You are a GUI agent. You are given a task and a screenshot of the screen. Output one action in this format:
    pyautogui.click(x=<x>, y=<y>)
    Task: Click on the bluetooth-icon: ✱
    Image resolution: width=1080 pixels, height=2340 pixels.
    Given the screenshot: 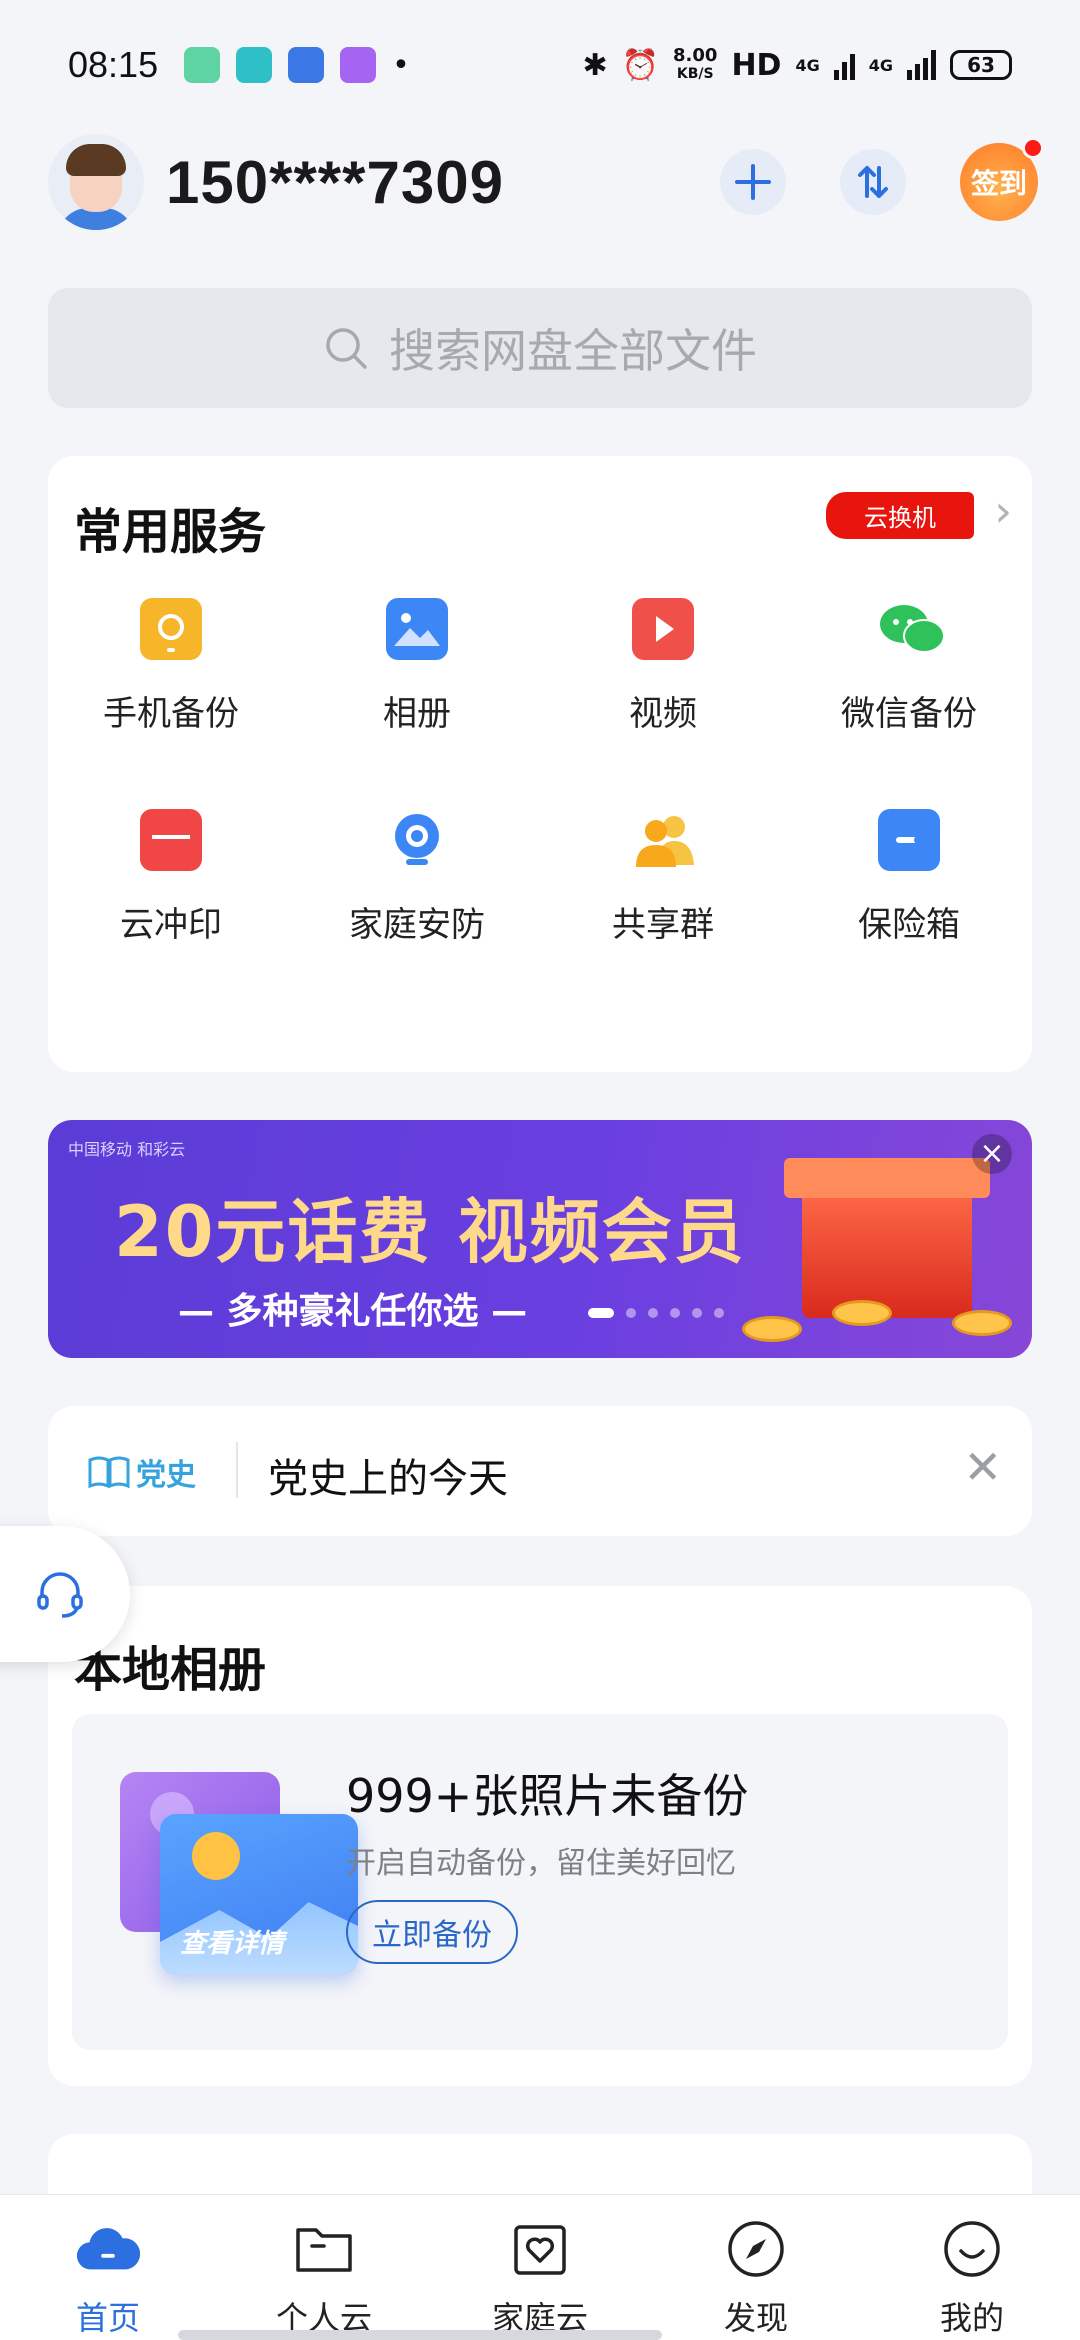 What is the action you would take?
    pyautogui.click(x=595, y=65)
    